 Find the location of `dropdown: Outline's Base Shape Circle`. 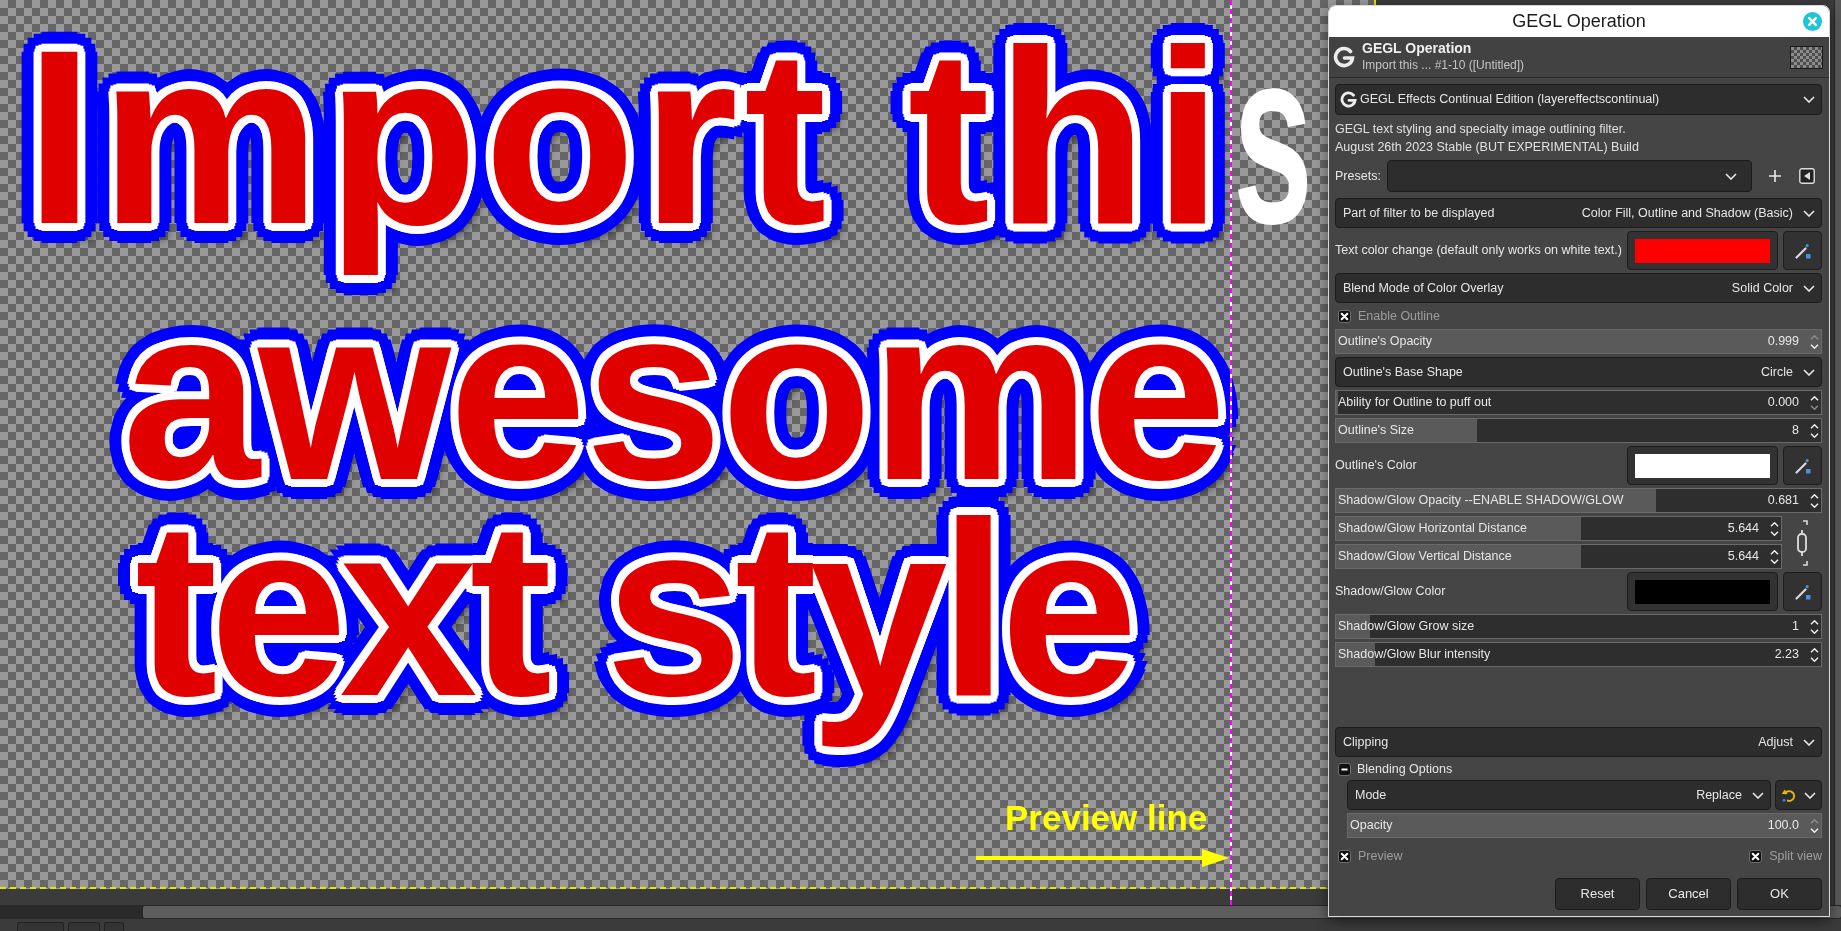

dropdown: Outline's Base Shape Circle is located at coordinates (1578, 372).